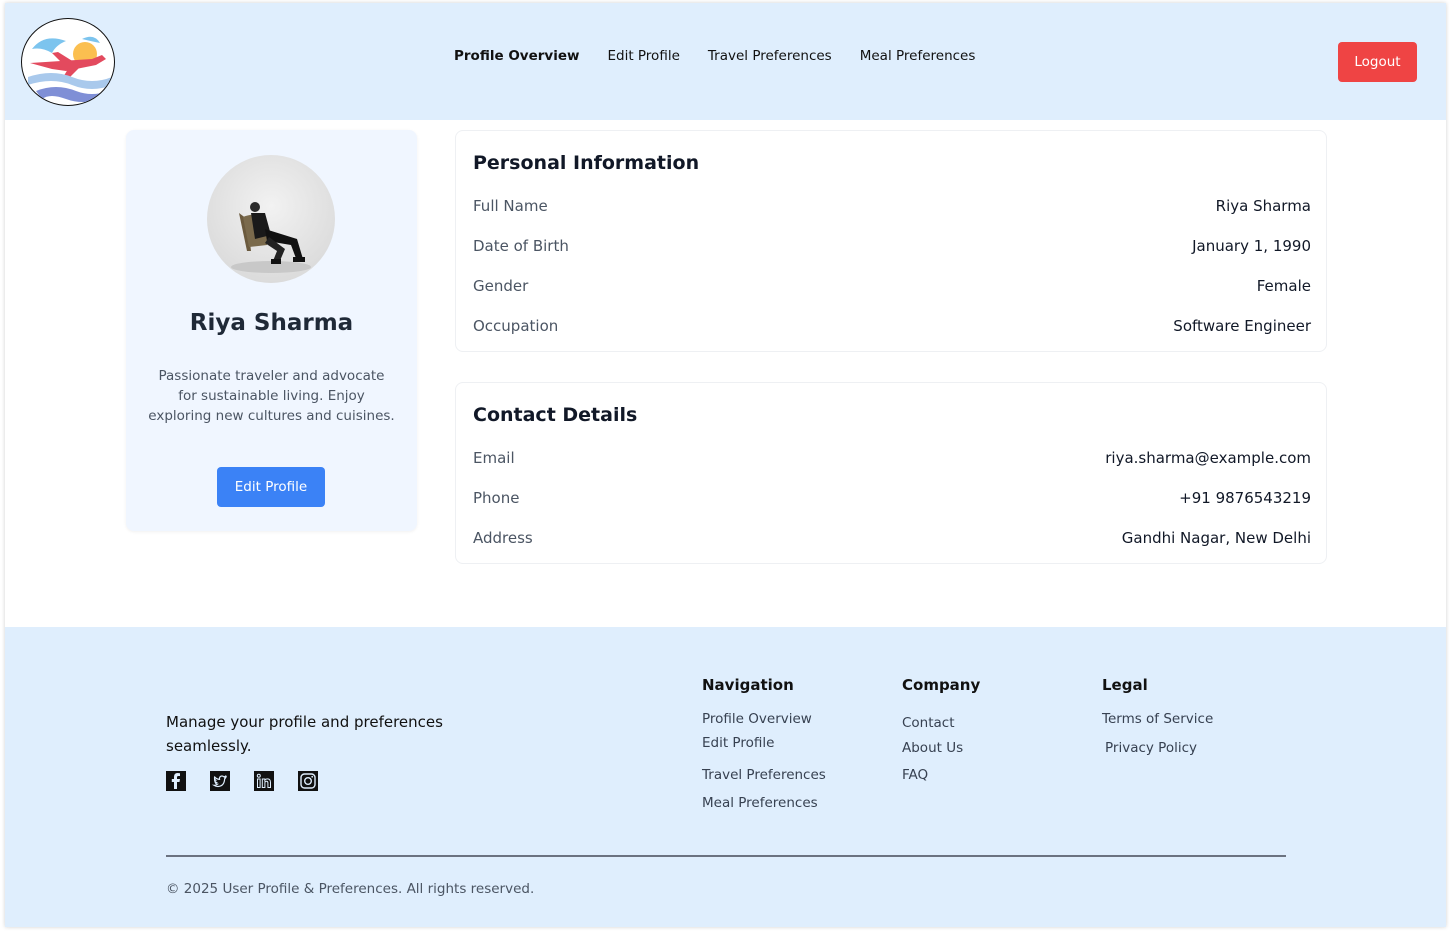 The height and width of the screenshot is (933, 1452). I want to click on info-row: Email riya.sharma@example.com, so click(892, 458).